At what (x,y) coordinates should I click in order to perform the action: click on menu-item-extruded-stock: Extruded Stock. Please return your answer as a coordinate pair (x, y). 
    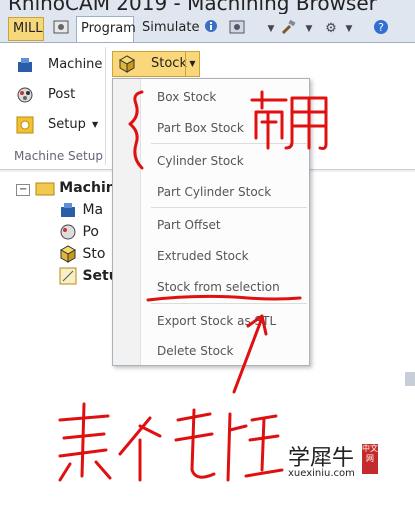
    Looking at the image, I should click on (203, 256).